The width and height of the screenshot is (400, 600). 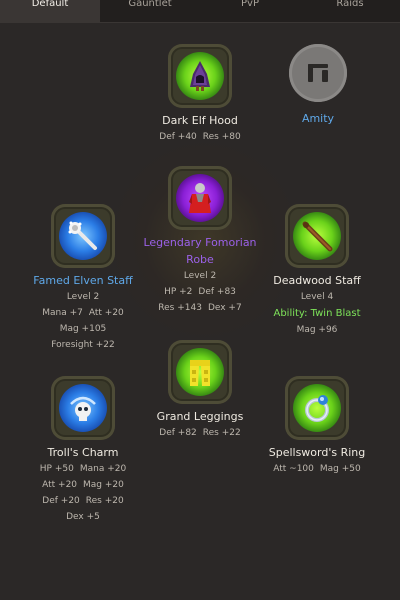 I want to click on tab-bar: Default Gauntlet PvP Raids, so click(x=200, y=11).